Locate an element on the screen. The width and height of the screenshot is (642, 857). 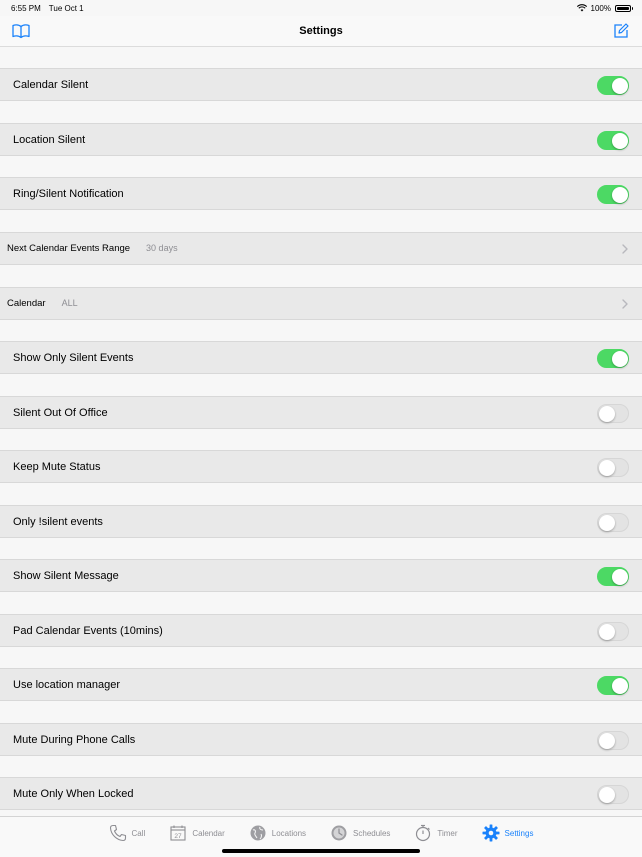
wifi-icon is located at coordinates (581, 8).